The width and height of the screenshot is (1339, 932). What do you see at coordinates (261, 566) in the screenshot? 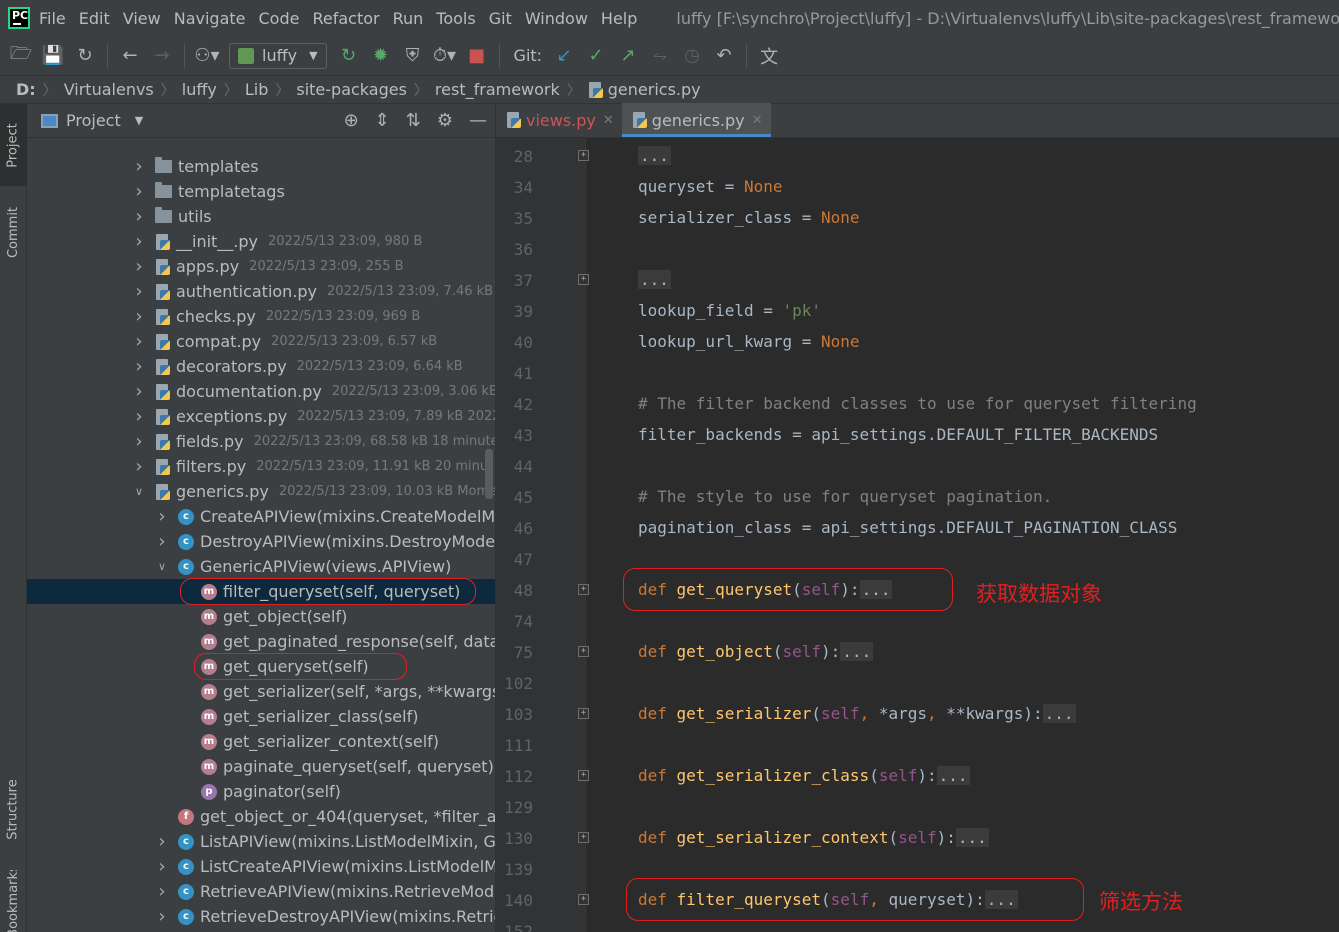
I see `tree-row-class-open: ∨ c GenericAPIView(views.APIView)` at bounding box center [261, 566].